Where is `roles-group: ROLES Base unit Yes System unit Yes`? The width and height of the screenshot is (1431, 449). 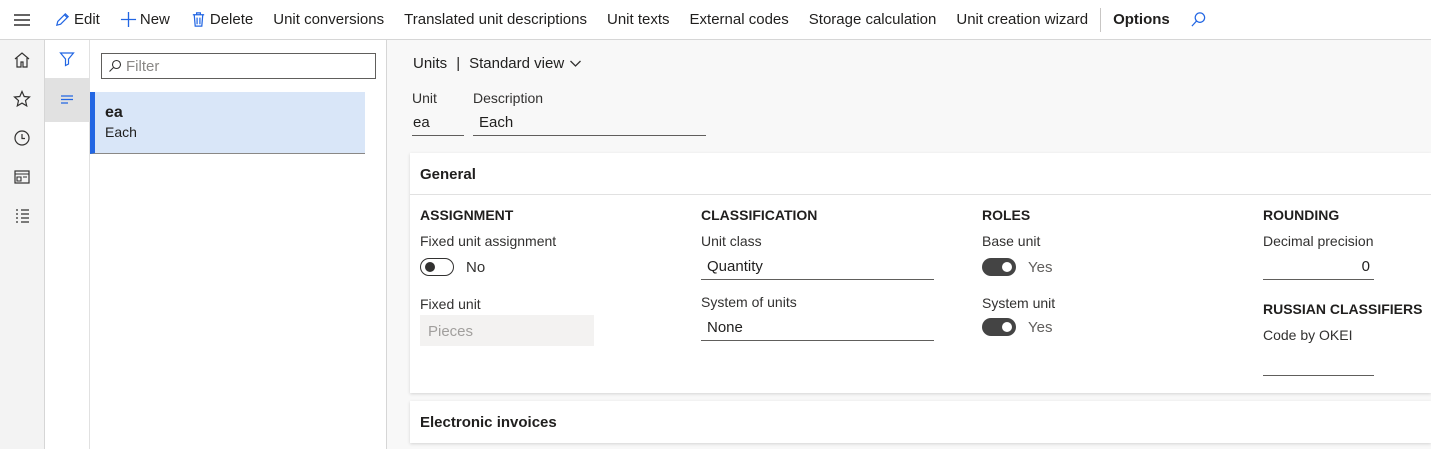
roles-group: ROLES Base unit Yes System unit Yes is located at coordinates (1082, 271).